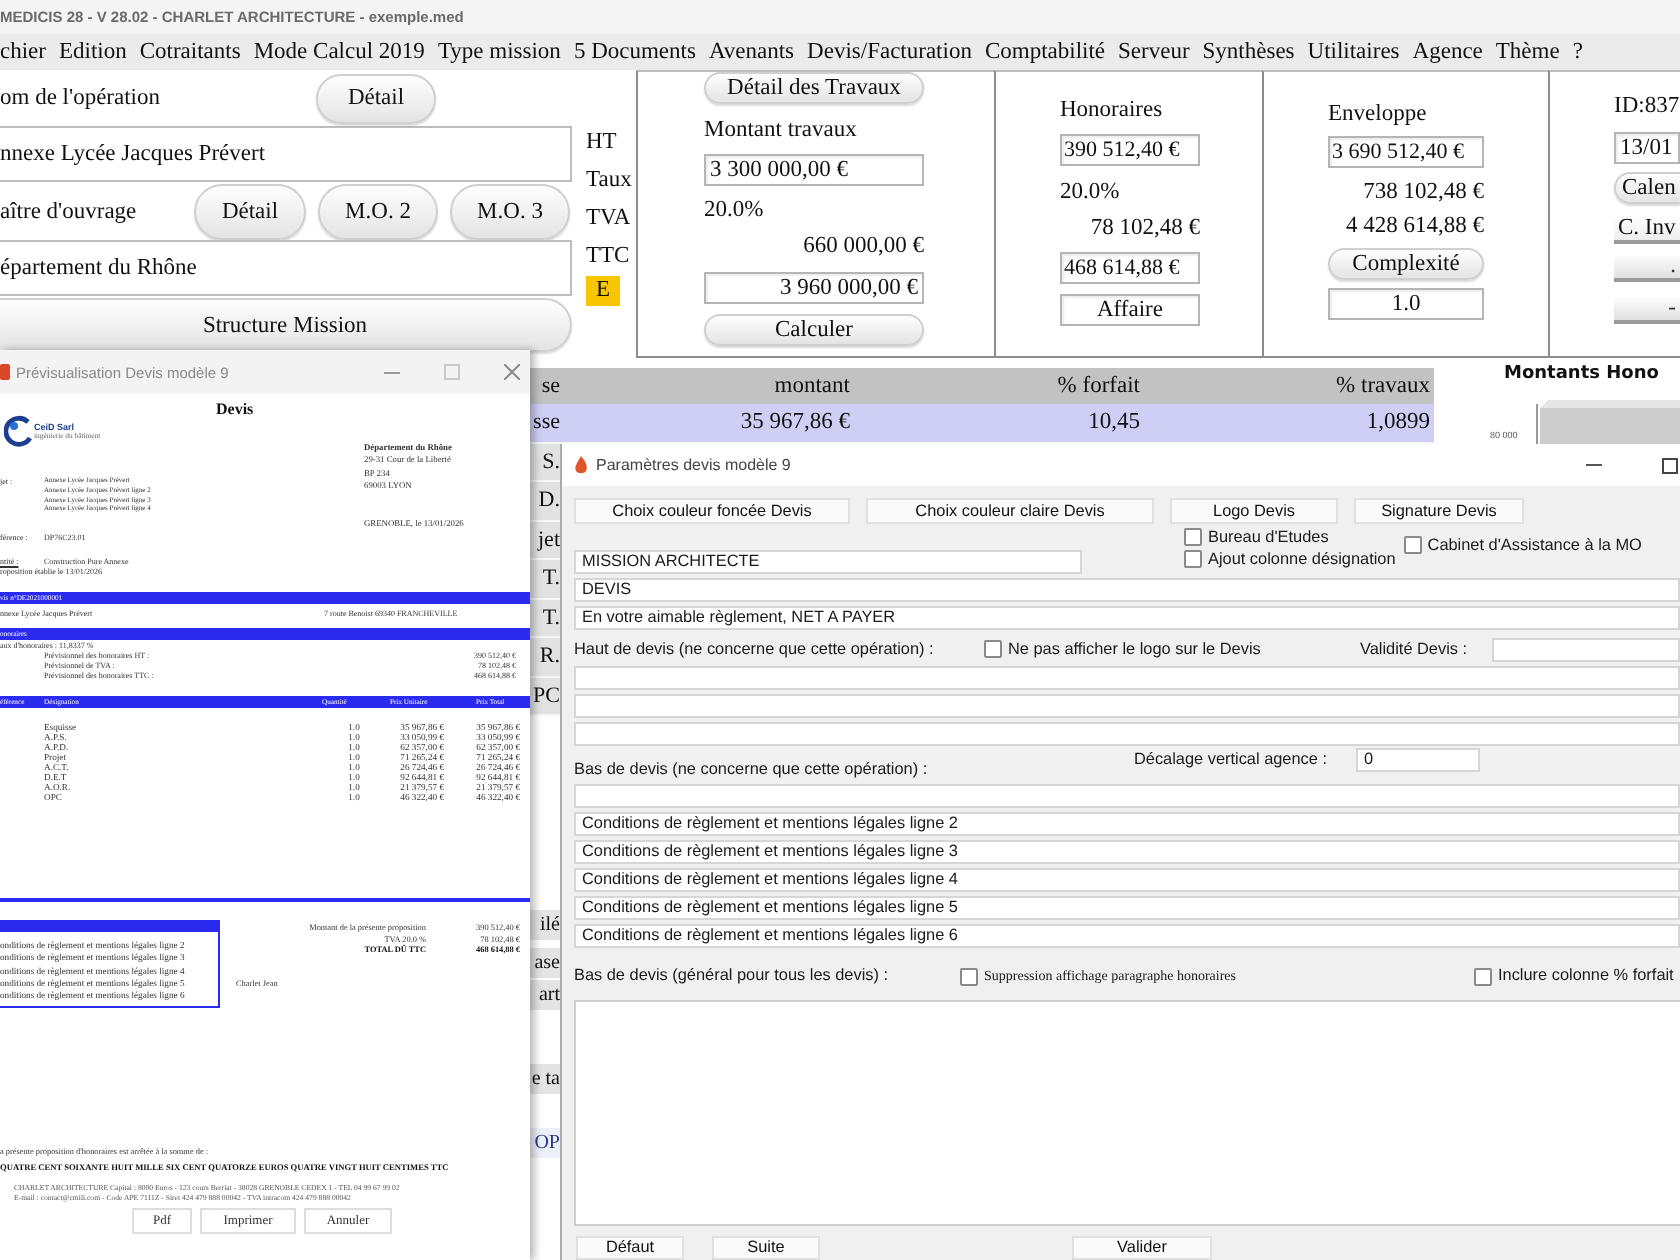 The height and width of the screenshot is (1260, 1680). What do you see at coordinates (1127, 908) in the screenshot?
I see `text-field: Conditions de règlement et mentions légales ligne 5` at bounding box center [1127, 908].